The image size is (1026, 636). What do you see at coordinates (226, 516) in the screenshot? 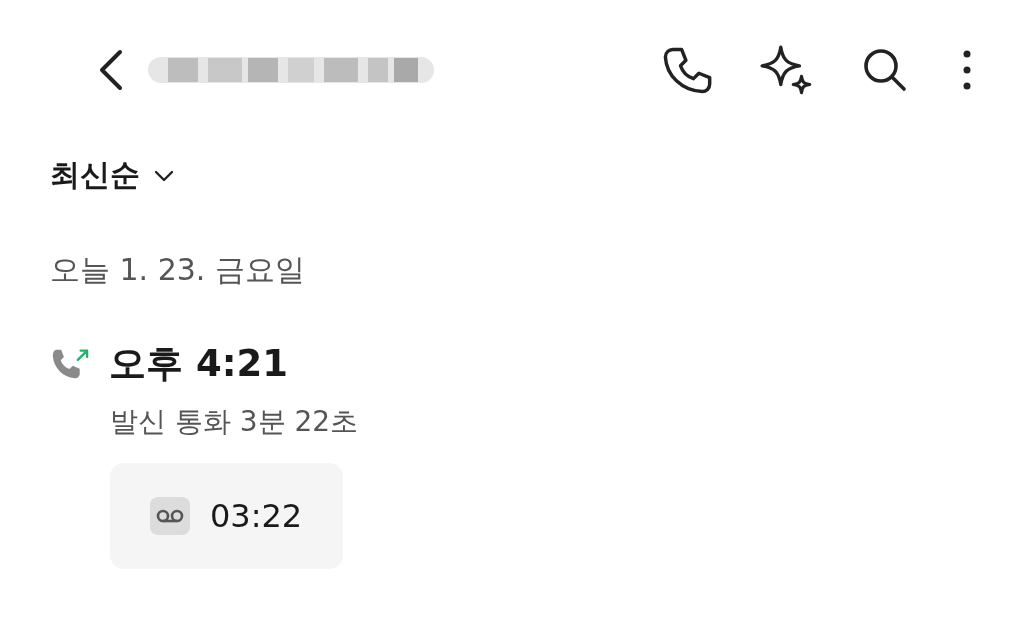
I see `recording-player: 03:22` at bounding box center [226, 516].